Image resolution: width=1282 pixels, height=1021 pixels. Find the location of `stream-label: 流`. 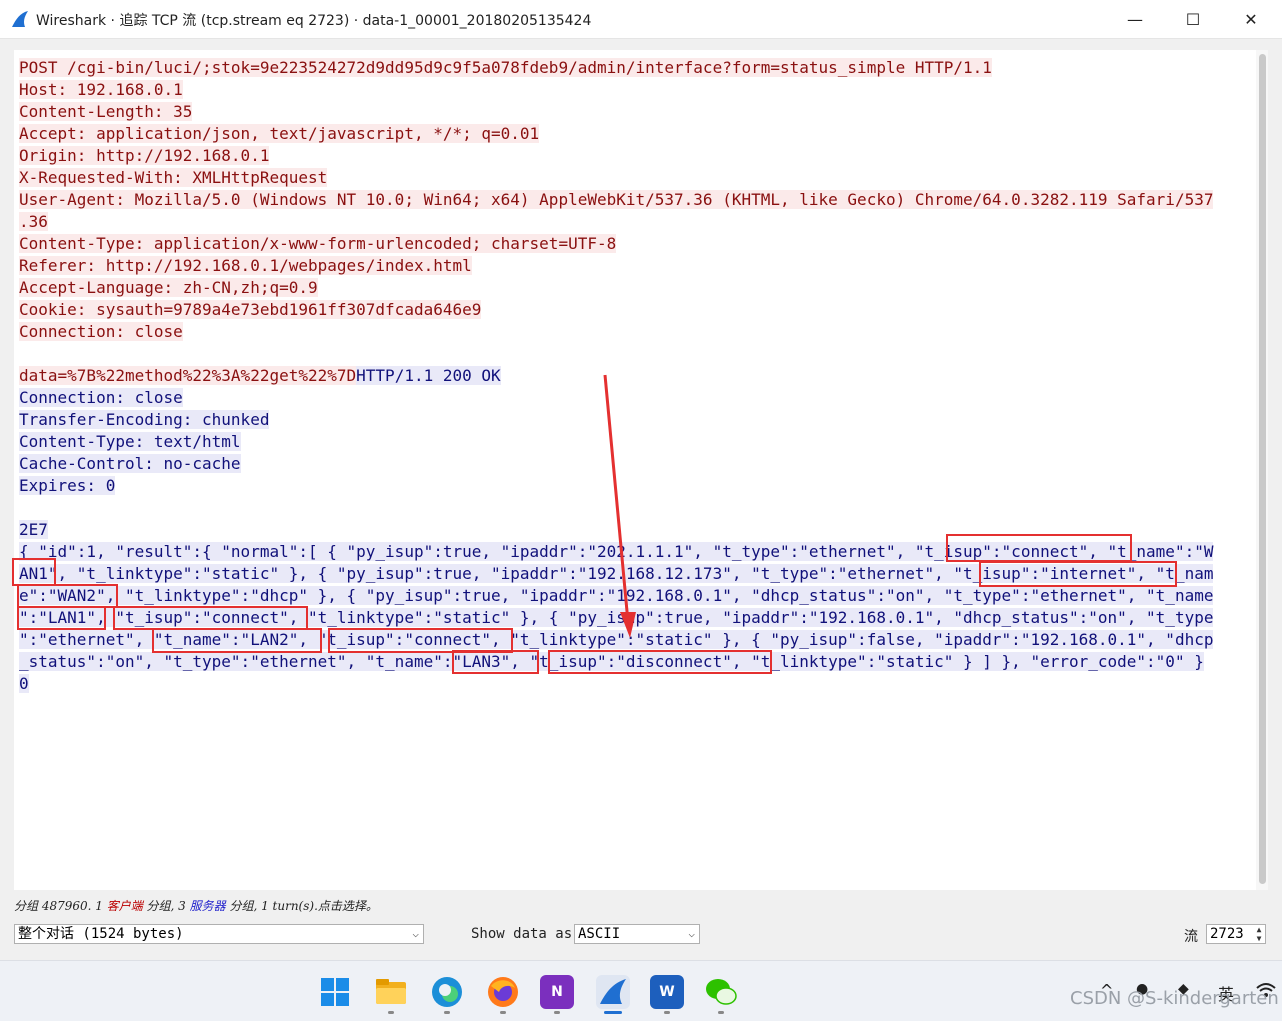

stream-label: 流 is located at coordinates (1191, 937).